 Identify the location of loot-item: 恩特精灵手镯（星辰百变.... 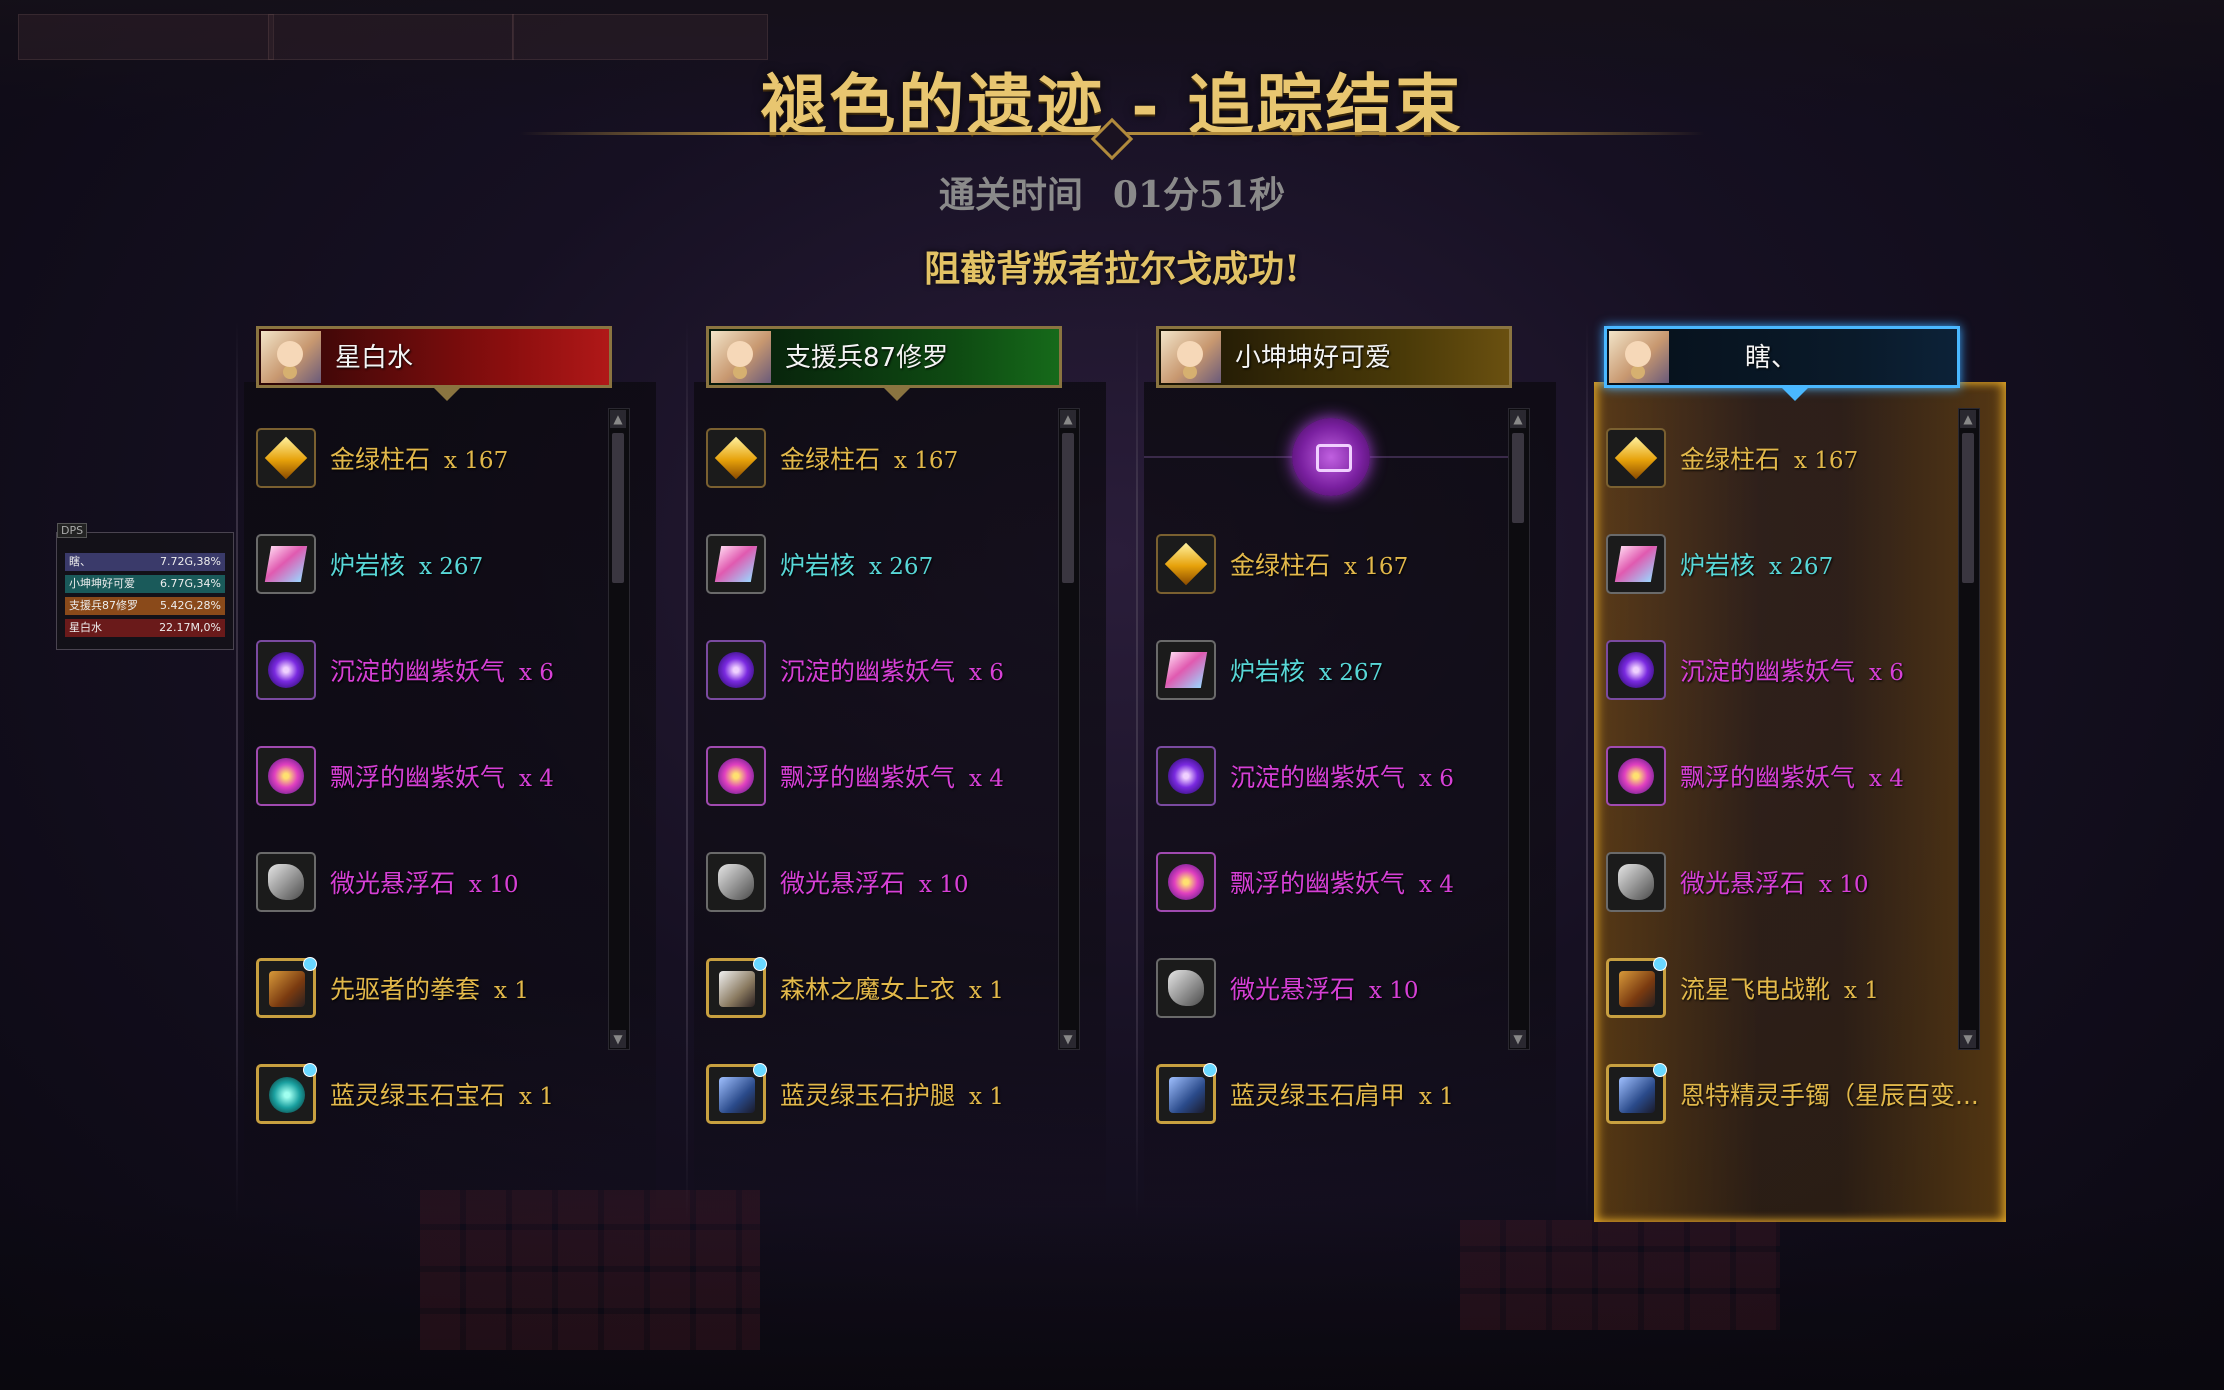
(1792, 1097).